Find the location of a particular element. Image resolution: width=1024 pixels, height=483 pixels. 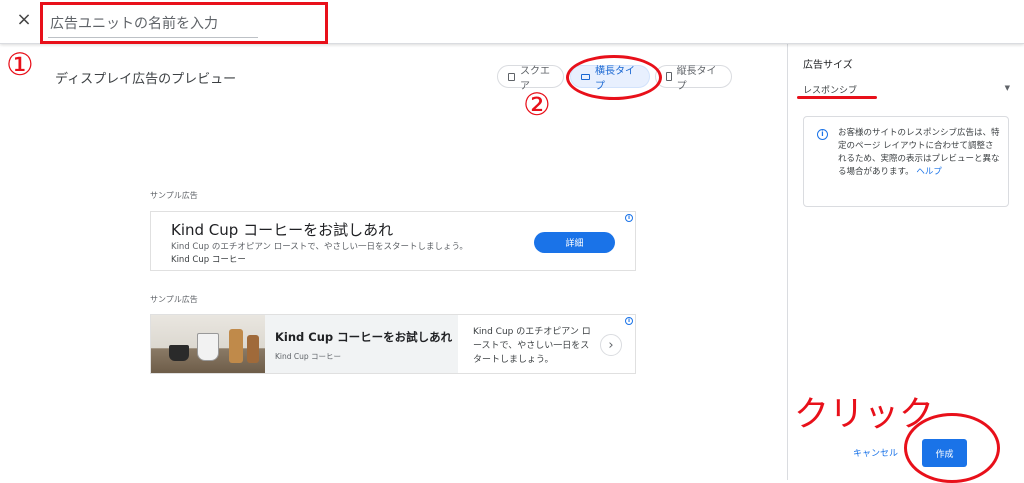

annotation-click-label: クリック is located at coordinates (864, 415).